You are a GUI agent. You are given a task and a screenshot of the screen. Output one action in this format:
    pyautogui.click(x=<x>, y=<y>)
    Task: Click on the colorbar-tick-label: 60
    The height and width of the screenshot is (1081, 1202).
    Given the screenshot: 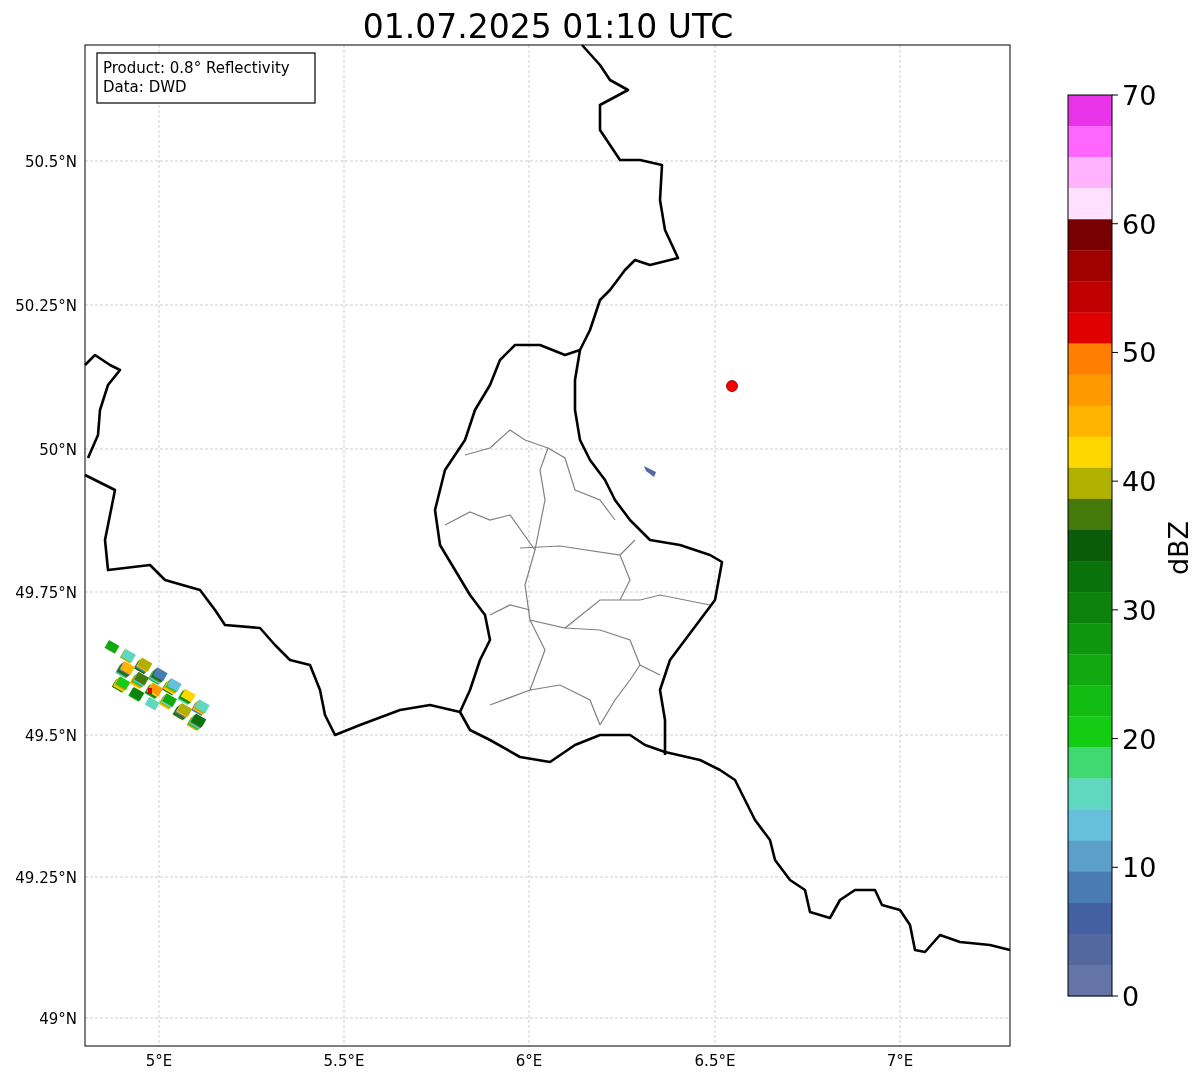 What is the action you would take?
    pyautogui.click(x=1139, y=224)
    